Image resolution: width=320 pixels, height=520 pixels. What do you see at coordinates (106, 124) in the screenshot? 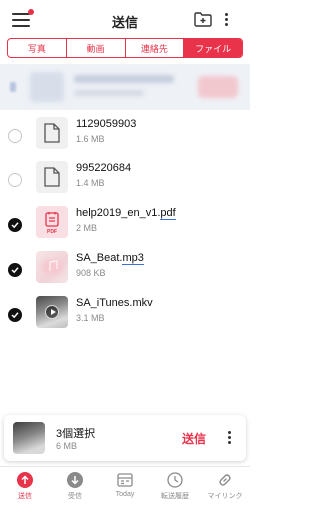
I see `file-name: 1129059903` at bounding box center [106, 124].